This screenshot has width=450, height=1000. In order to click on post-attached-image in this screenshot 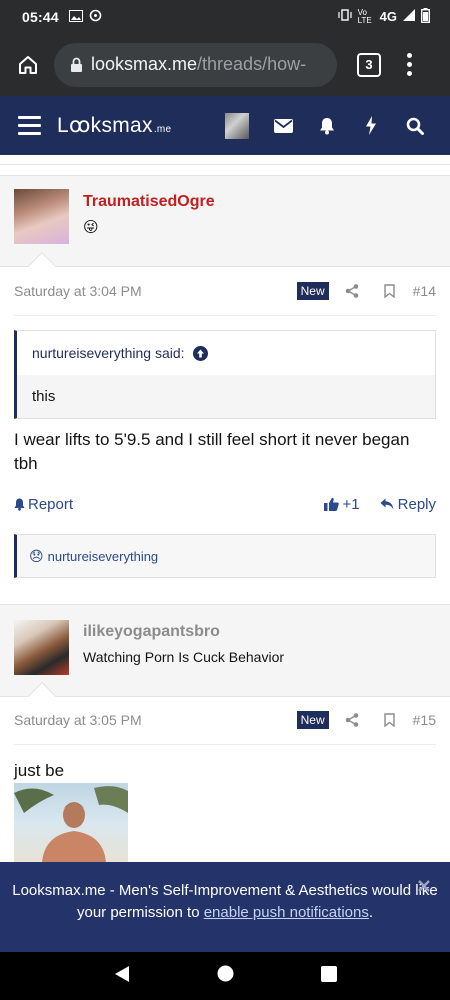, I will do `click(71, 823)`.